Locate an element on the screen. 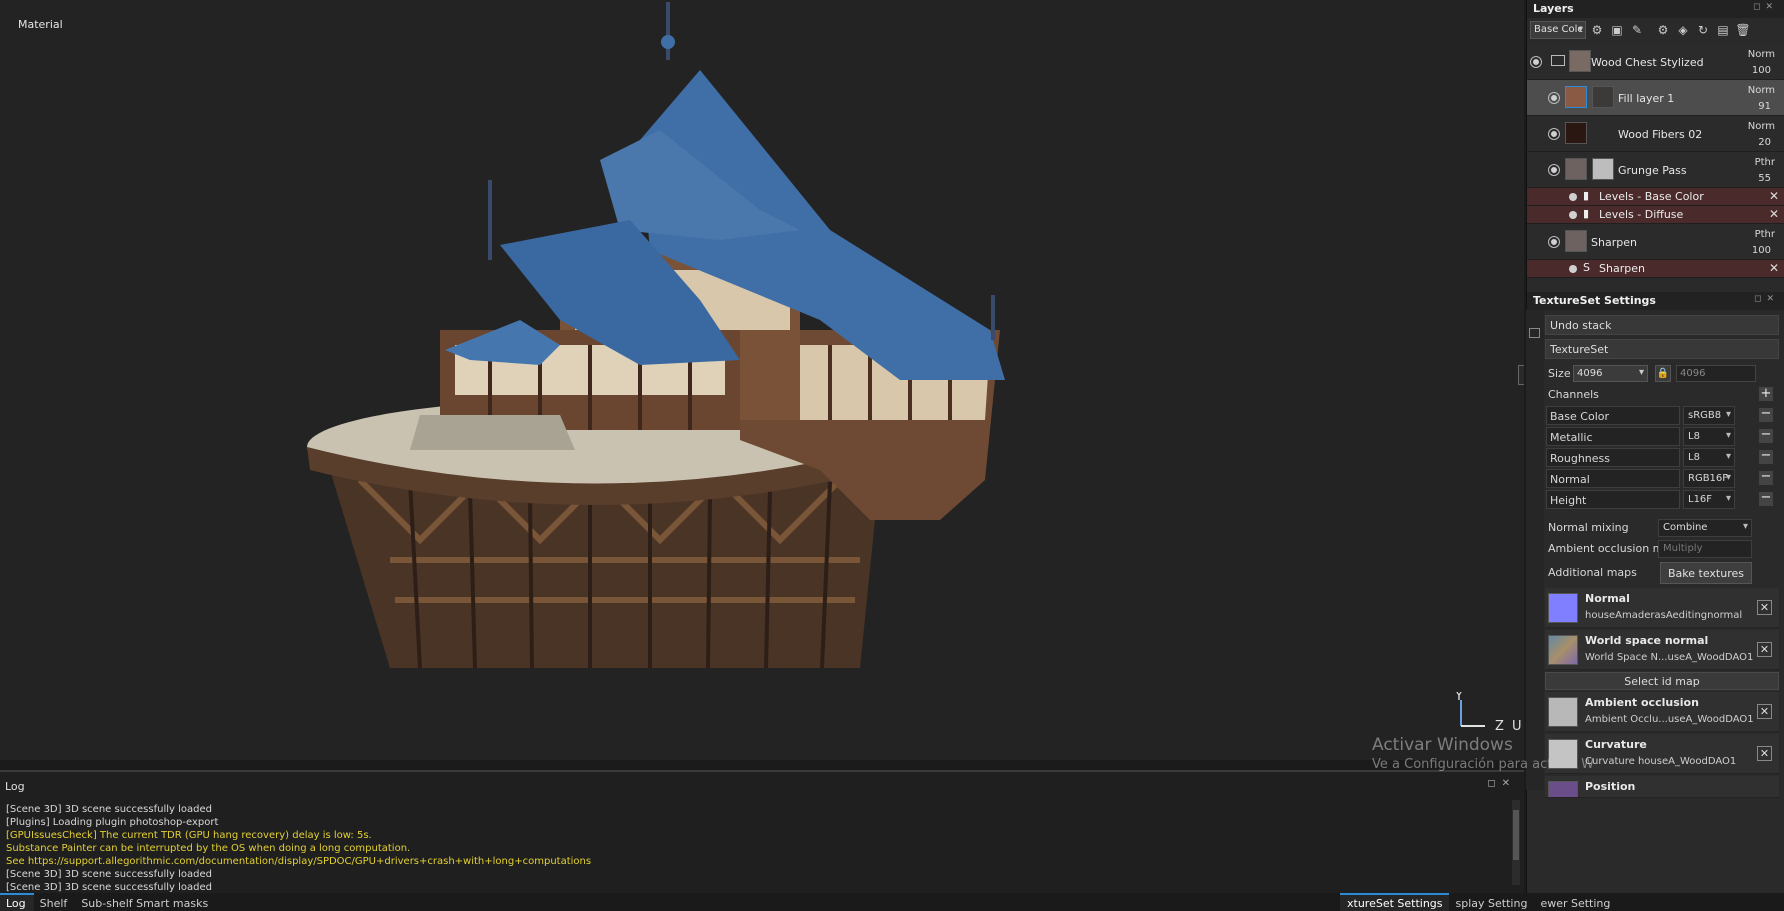  channel-name: Metallic is located at coordinates (1613, 436).